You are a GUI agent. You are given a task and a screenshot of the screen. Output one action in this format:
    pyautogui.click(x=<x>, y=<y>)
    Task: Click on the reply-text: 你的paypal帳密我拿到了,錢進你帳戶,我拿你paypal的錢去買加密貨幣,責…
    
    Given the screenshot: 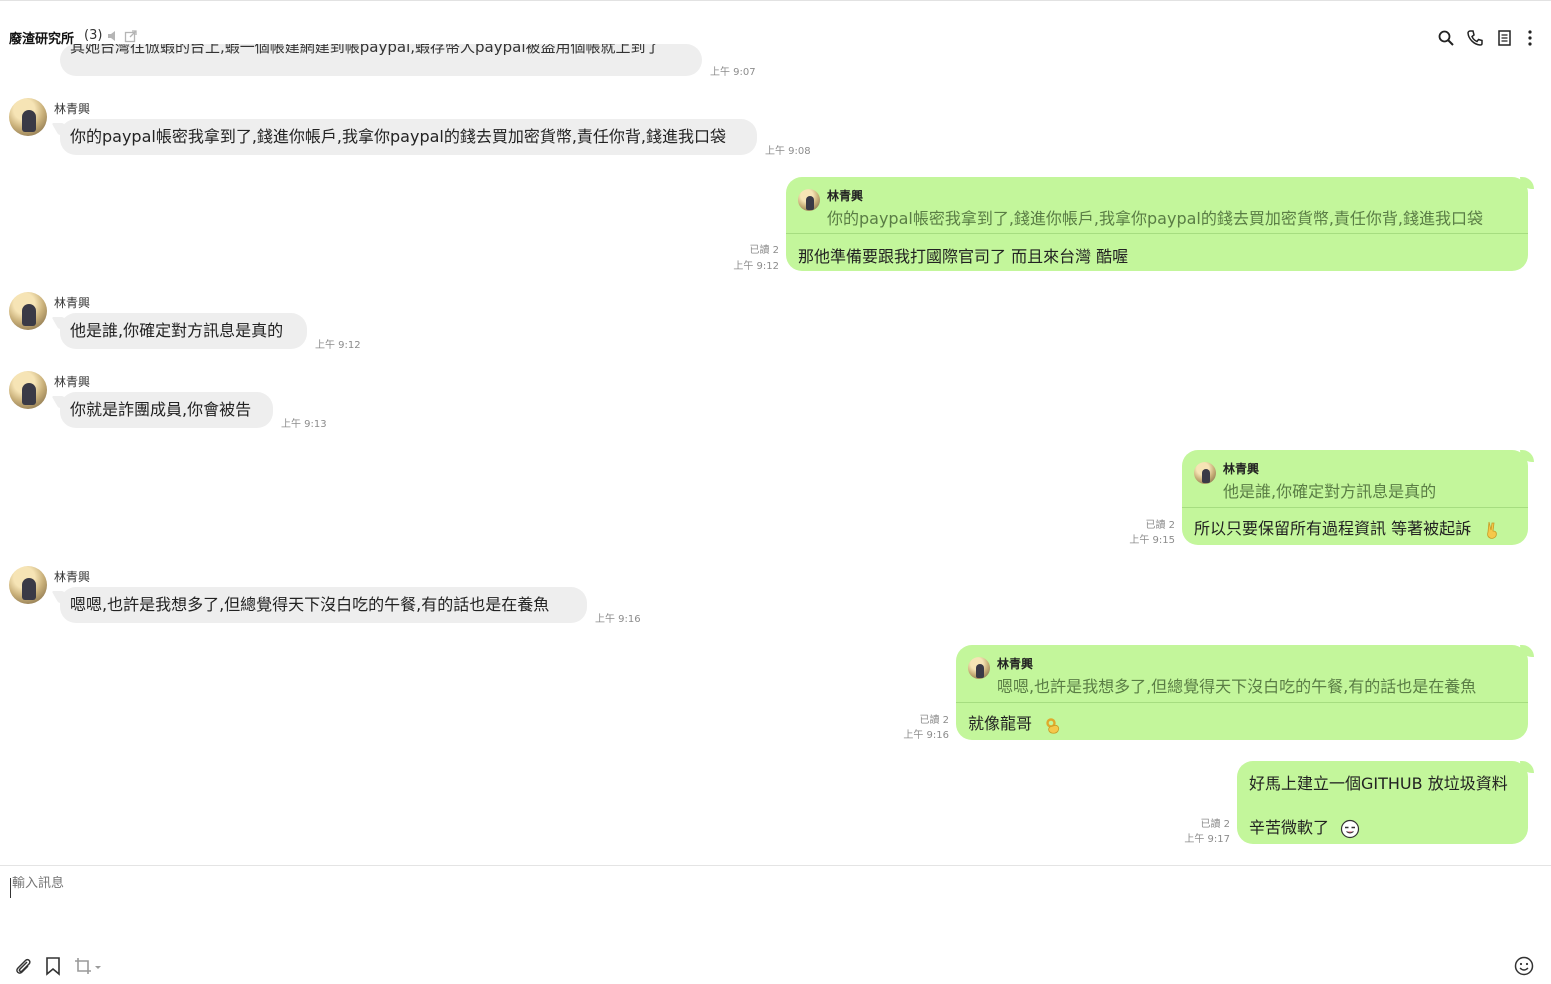 What is the action you would take?
    pyautogui.click(x=1155, y=218)
    